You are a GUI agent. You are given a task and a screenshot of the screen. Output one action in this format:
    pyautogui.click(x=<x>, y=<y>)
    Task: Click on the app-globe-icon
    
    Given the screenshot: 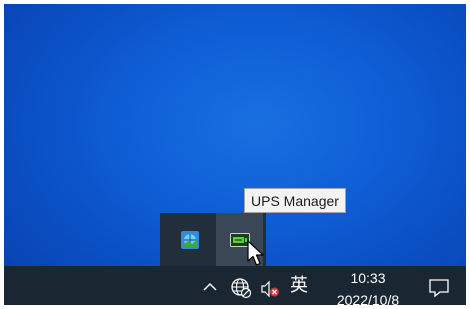 What is the action you would take?
    pyautogui.click(x=190, y=240)
    